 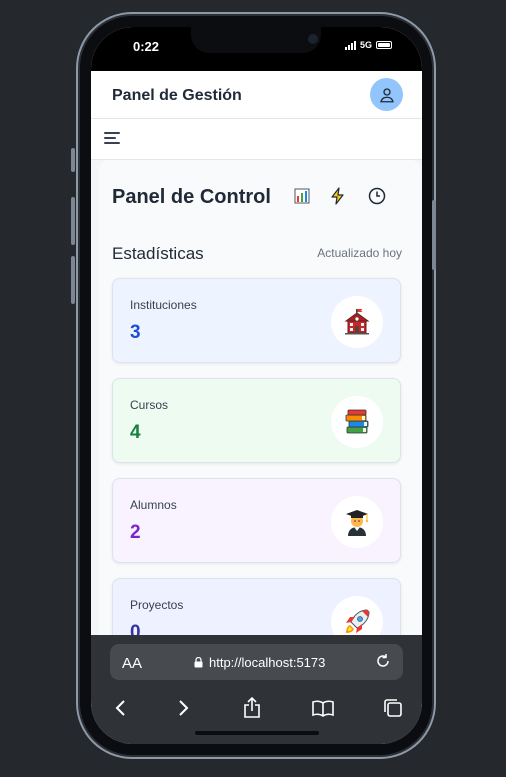 What do you see at coordinates (313, 39) in the screenshot?
I see `front-camera` at bounding box center [313, 39].